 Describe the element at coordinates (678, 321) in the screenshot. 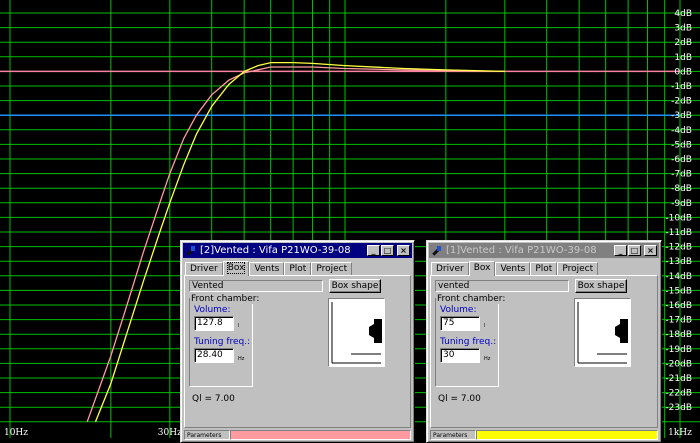

I see `y-tick-label: -17dB` at that location.